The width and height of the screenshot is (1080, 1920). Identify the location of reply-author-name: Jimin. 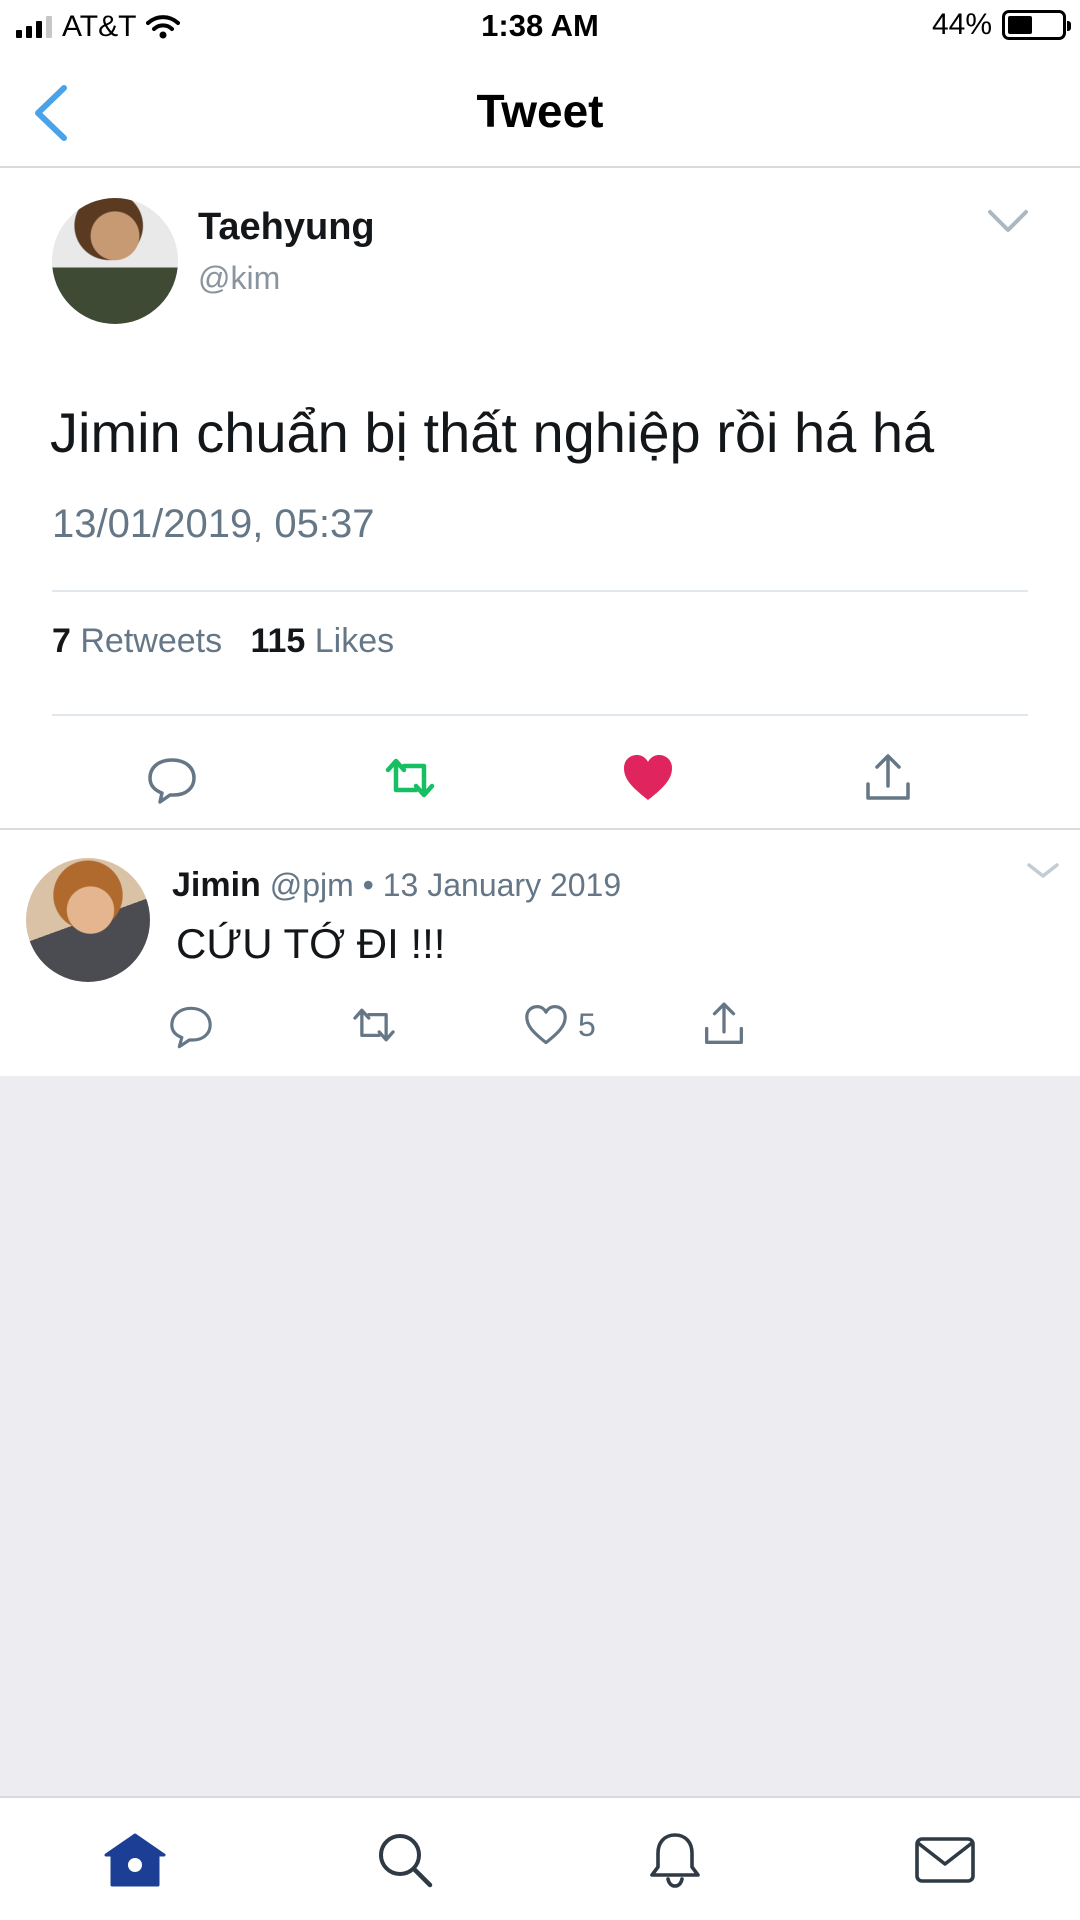
(216, 885).